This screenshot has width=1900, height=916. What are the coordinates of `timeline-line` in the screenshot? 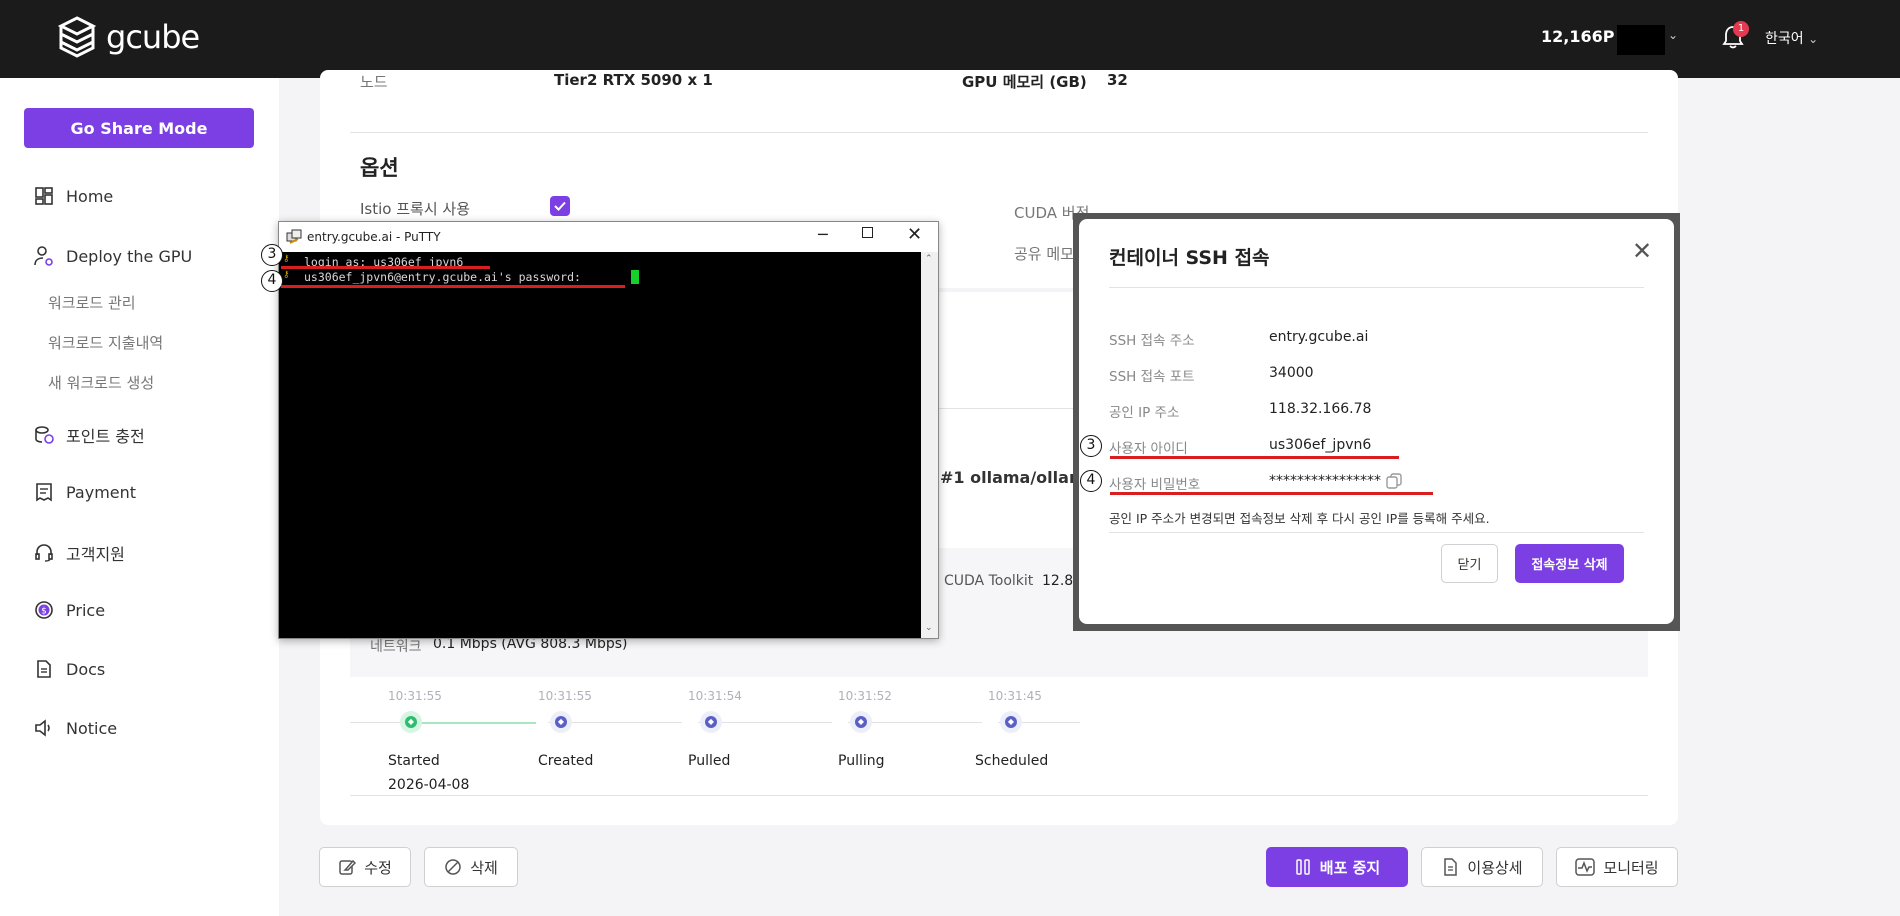 It's located at (378, 722).